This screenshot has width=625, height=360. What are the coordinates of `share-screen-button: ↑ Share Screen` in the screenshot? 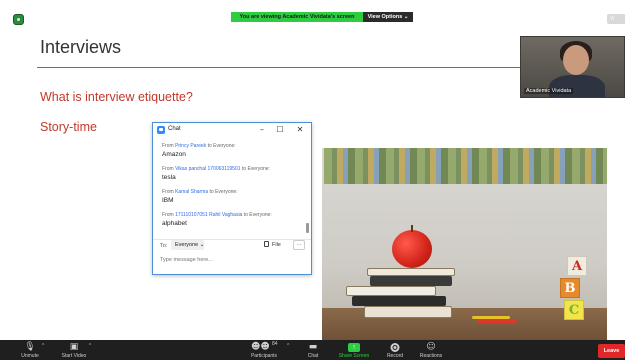 It's located at (354, 350).